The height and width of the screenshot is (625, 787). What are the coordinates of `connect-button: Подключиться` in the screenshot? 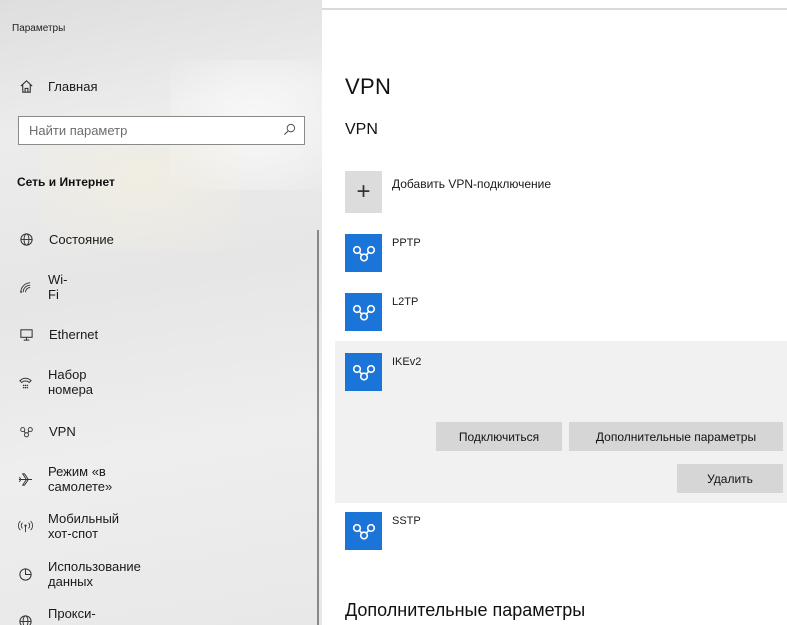 It's located at (499, 436).